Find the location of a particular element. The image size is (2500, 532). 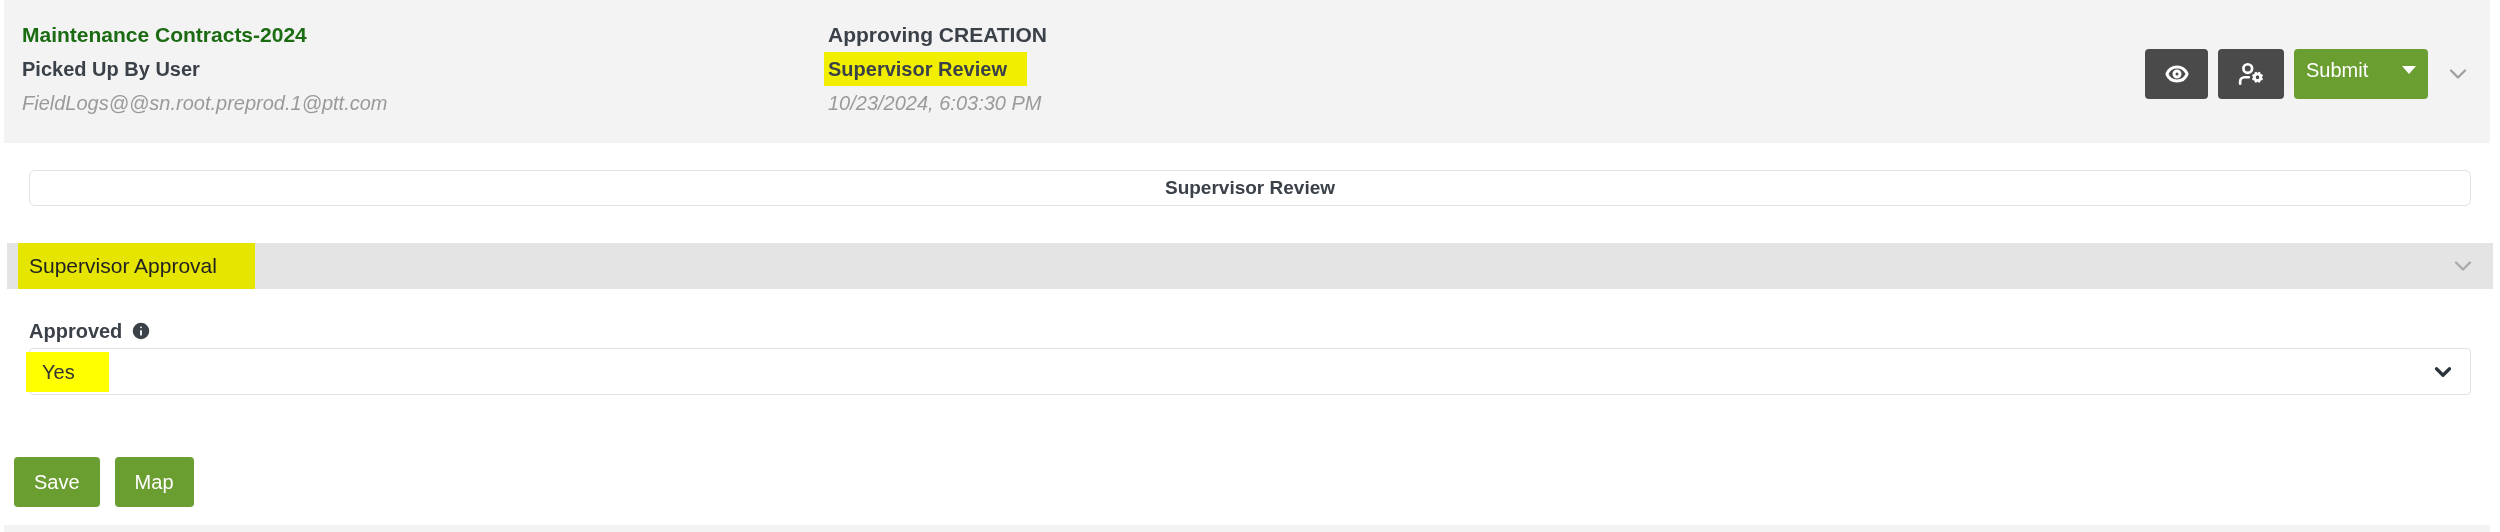

select-value: Yes is located at coordinates (67, 371).